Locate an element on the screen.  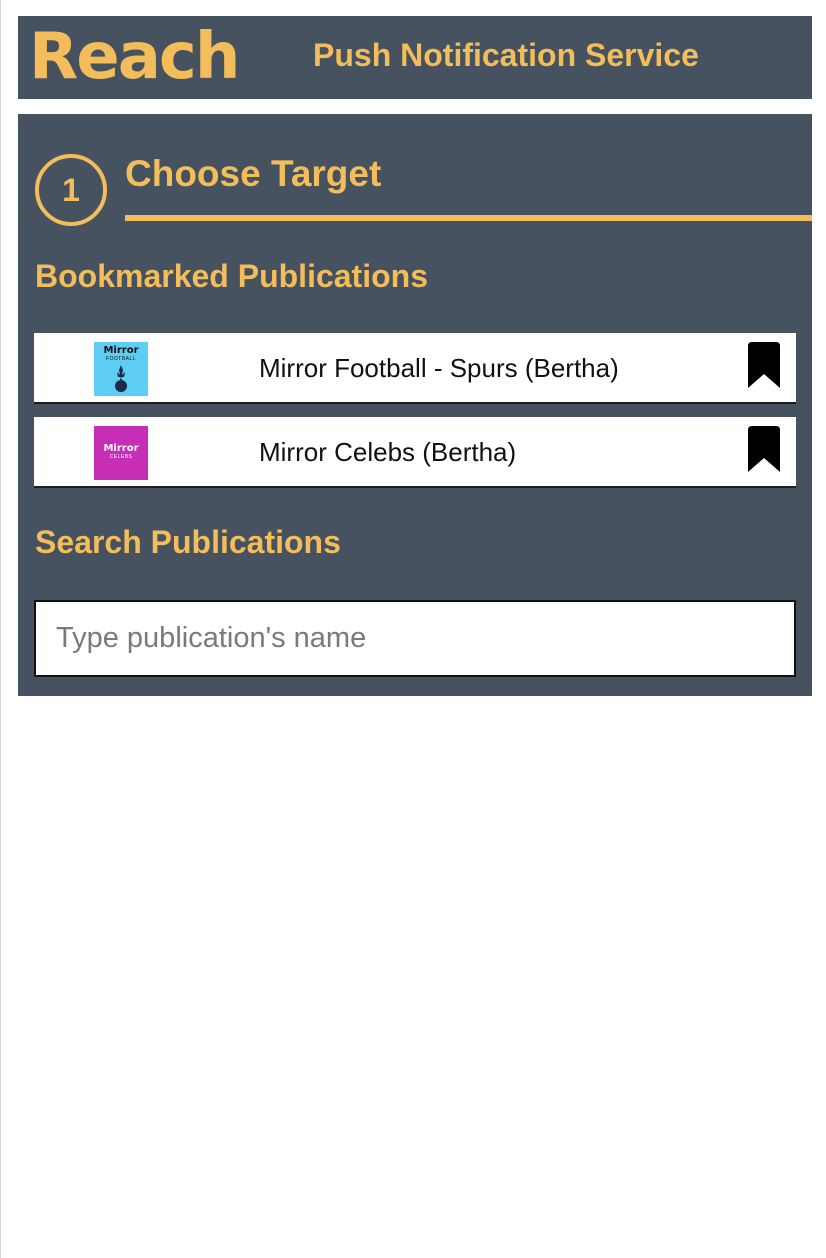
spurs-cockerel-icon is located at coordinates (121, 378).